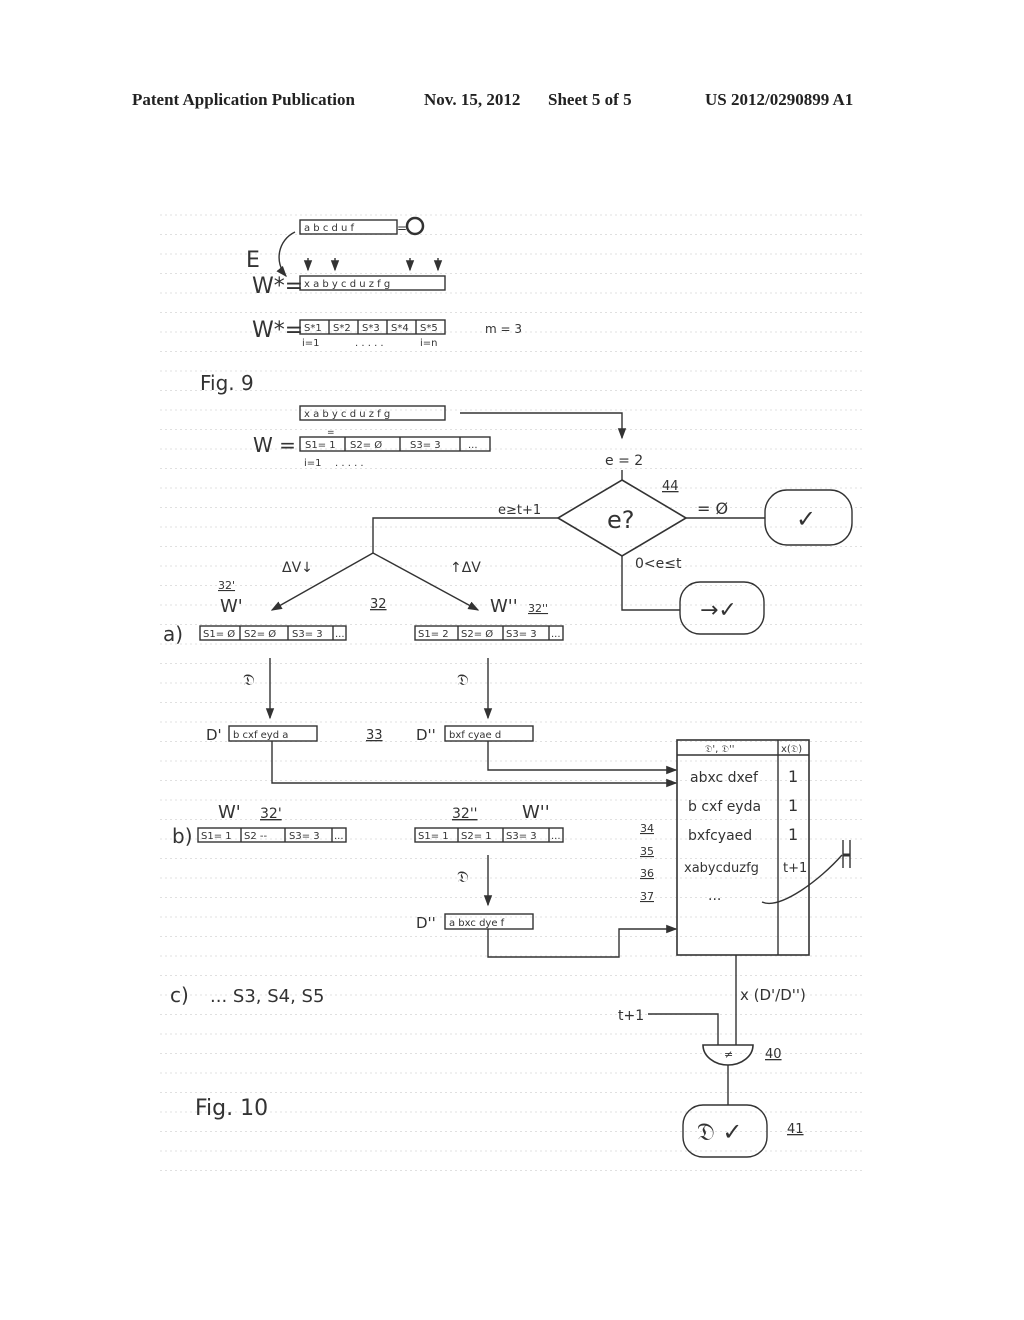 The width and height of the screenshot is (1024, 1320). What do you see at coordinates (503, 329) in the screenshot?
I see `m-label: m = 3` at bounding box center [503, 329].